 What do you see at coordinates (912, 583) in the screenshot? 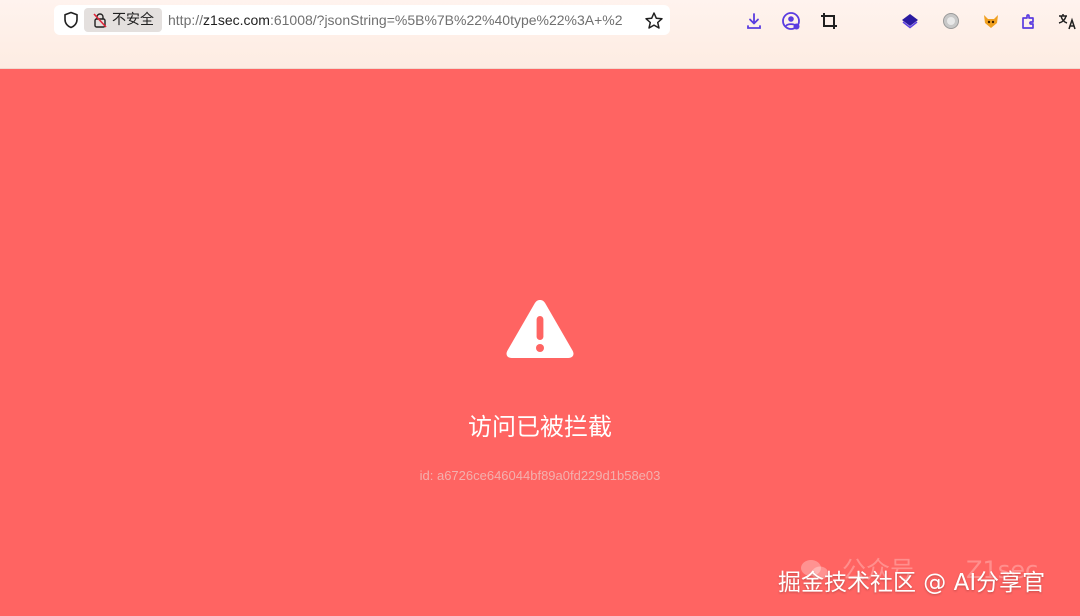
I see `footer-watermark: 掘金技术社区 @ AI分享官` at bounding box center [912, 583].